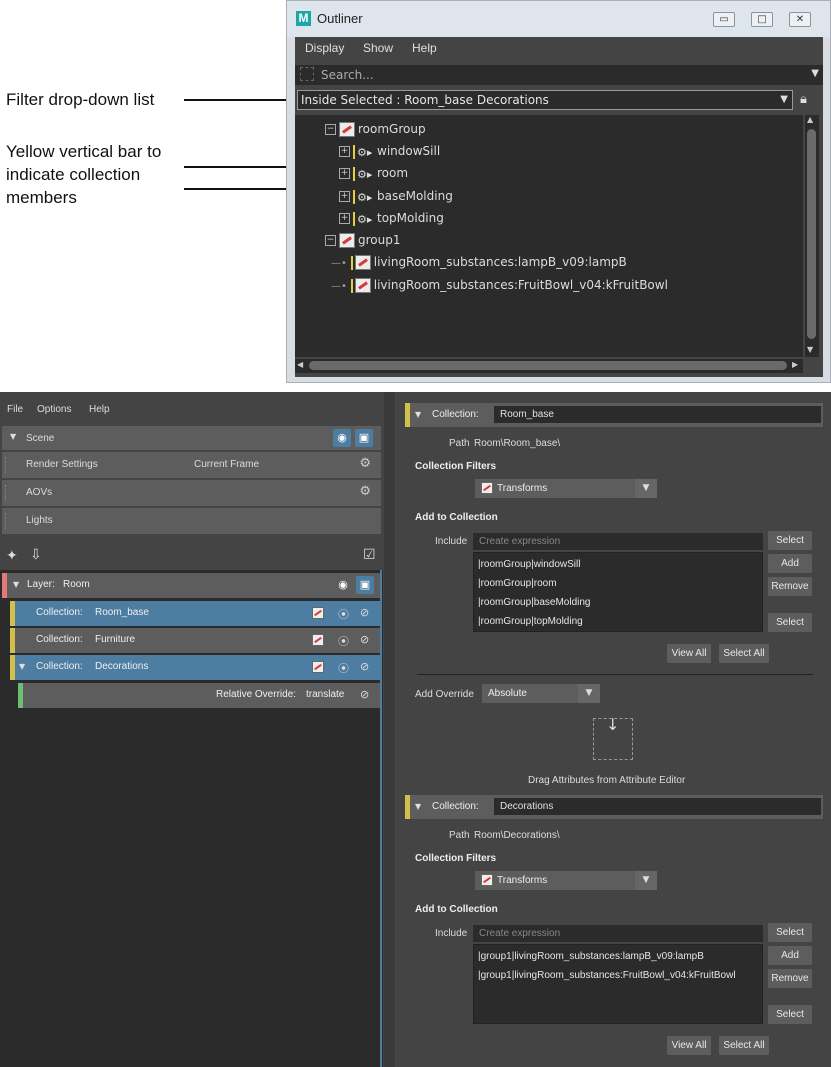 This screenshot has height=1067, width=831. Describe the element at coordinates (396, 199) in the screenshot. I see `tree-item-basemolding: + ⚙▸ baseMolding` at that location.